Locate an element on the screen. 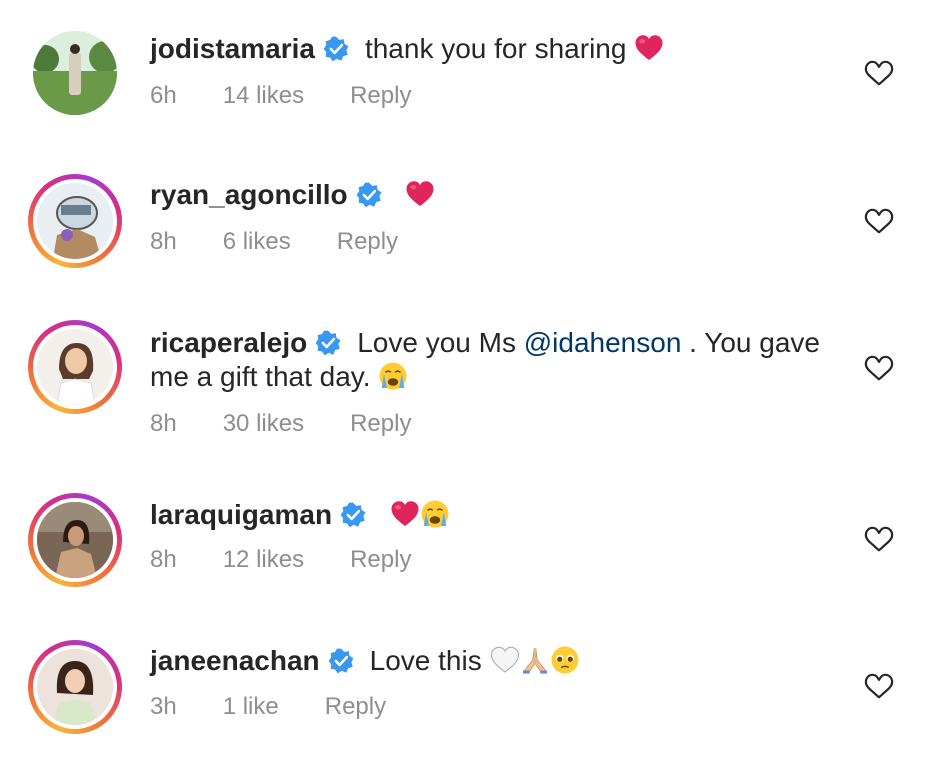  white-heart-emoji-icon is located at coordinates (505, 660).